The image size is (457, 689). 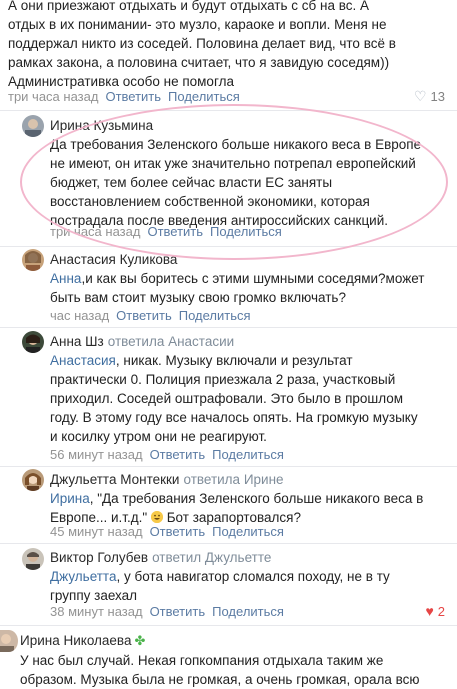 I want to click on author-name: Ирина Николаева, so click(x=75, y=640).